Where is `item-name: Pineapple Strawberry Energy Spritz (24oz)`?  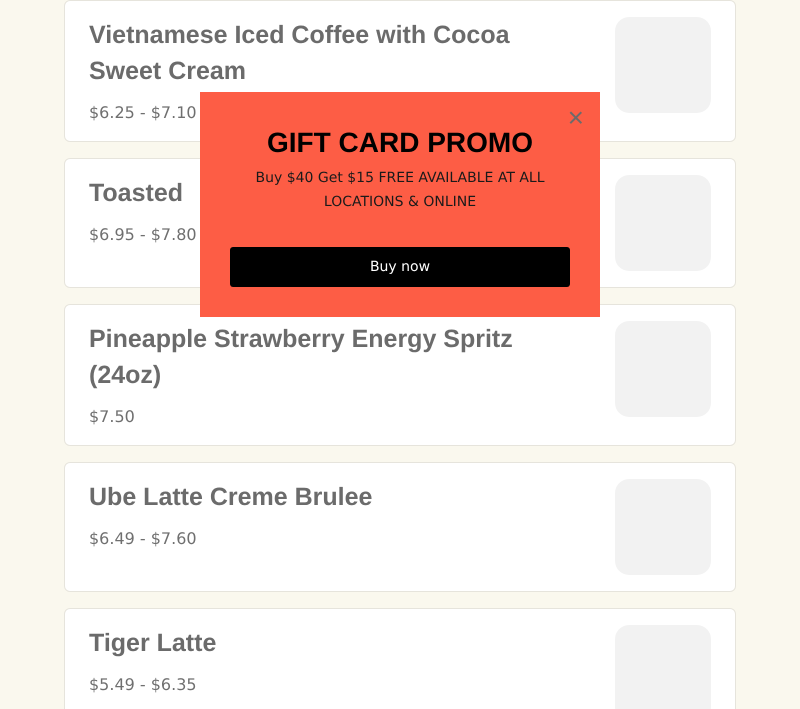 item-name: Pineapple Strawberry Energy Spritz (24oz) is located at coordinates (301, 357).